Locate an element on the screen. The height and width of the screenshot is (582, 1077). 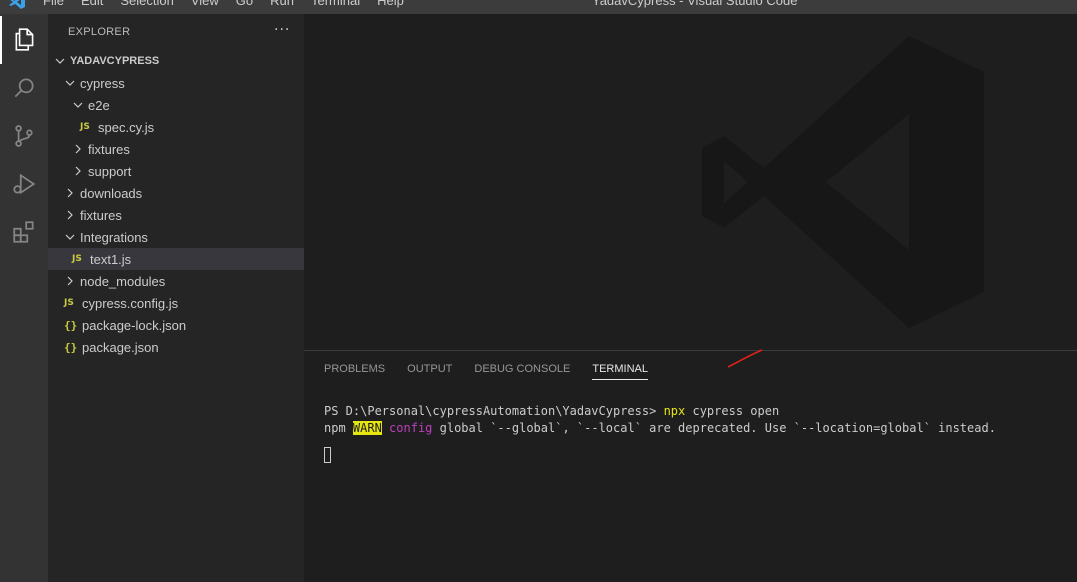
tree-folder-fixtures-root: fixtures is located at coordinates (176, 215).